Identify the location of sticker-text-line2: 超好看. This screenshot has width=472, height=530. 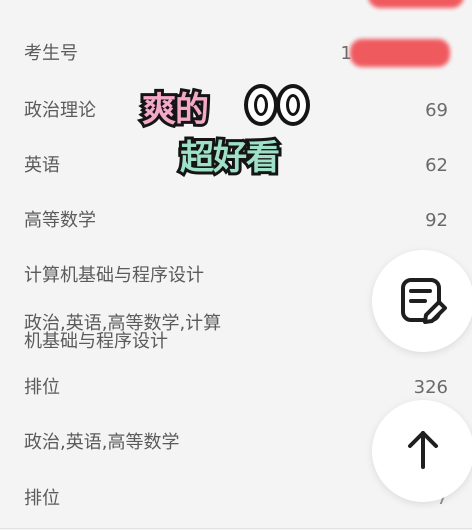
(230, 158).